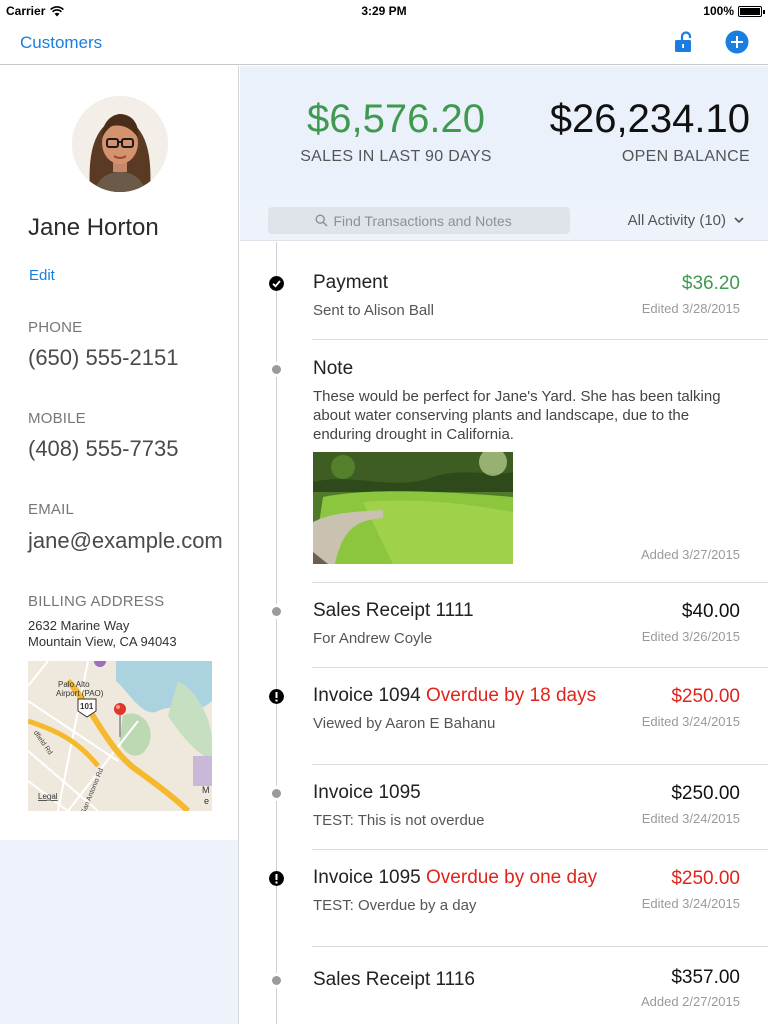 This screenshot has width=768, height=1024. I want to click on battery-percent: 100%, so click(718, 11).